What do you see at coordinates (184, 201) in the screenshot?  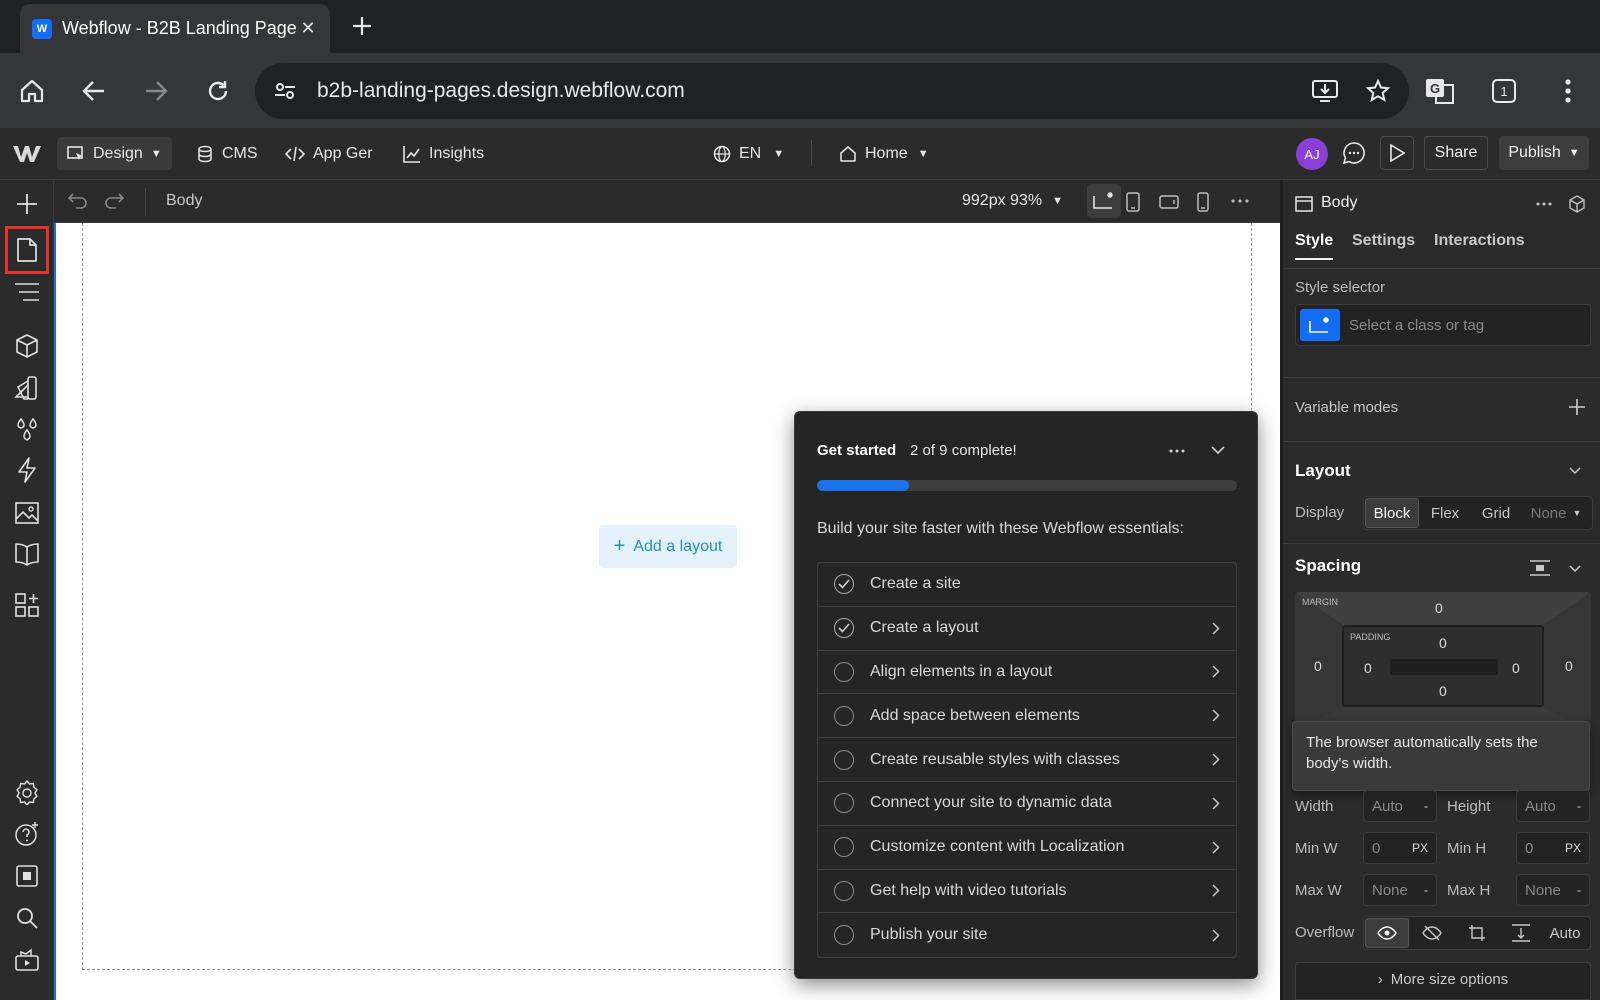 I see `breadcrumb: Body` at bounding box center [184, 201].